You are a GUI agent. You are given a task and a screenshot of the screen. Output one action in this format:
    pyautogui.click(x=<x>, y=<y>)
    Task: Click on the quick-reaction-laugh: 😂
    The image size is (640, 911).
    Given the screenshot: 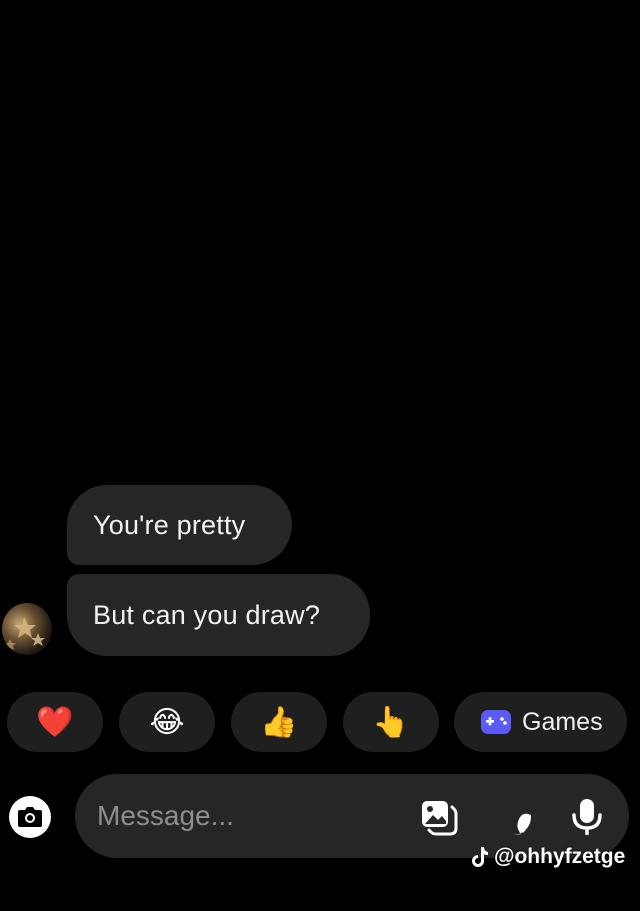 What is the action you would take?
    pyautogui.click(x=167, y=722)
    